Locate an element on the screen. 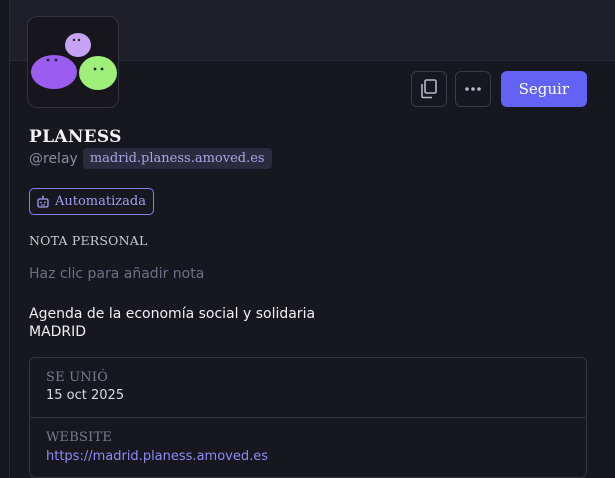  field-website: WEBSITE https://madrid.planess.amoved.es is located at coordinates (308, 447).